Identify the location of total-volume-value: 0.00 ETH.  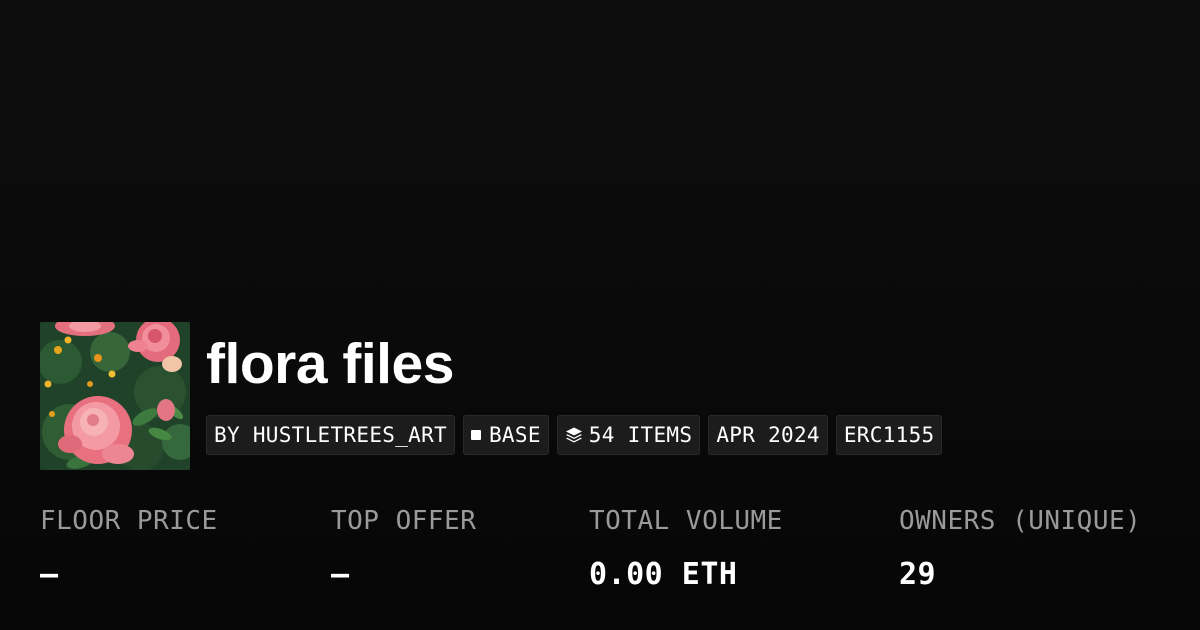
(663, 575).